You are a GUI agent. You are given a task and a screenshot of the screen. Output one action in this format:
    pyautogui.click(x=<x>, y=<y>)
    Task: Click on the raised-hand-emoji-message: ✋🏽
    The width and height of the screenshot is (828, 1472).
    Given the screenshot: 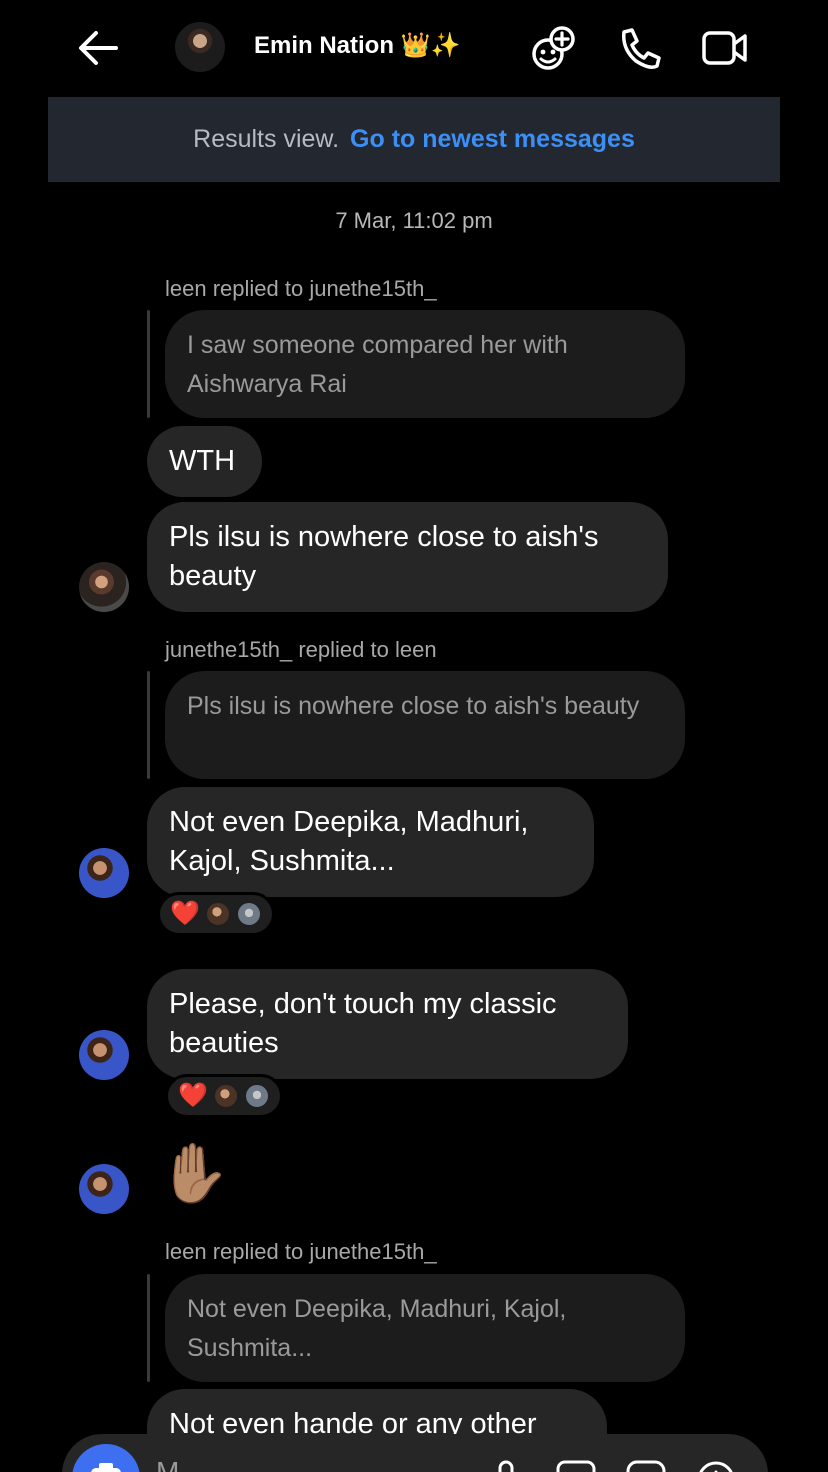 What is the action you would take?
    pyautogui.click(x=194, y=1174)
    